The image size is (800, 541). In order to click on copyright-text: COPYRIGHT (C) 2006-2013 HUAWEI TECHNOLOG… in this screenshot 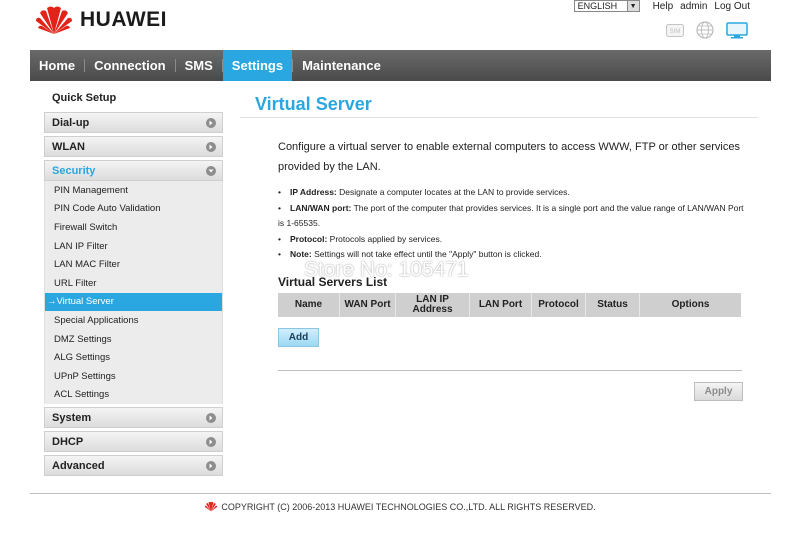, I will do `click(408, 506)`.